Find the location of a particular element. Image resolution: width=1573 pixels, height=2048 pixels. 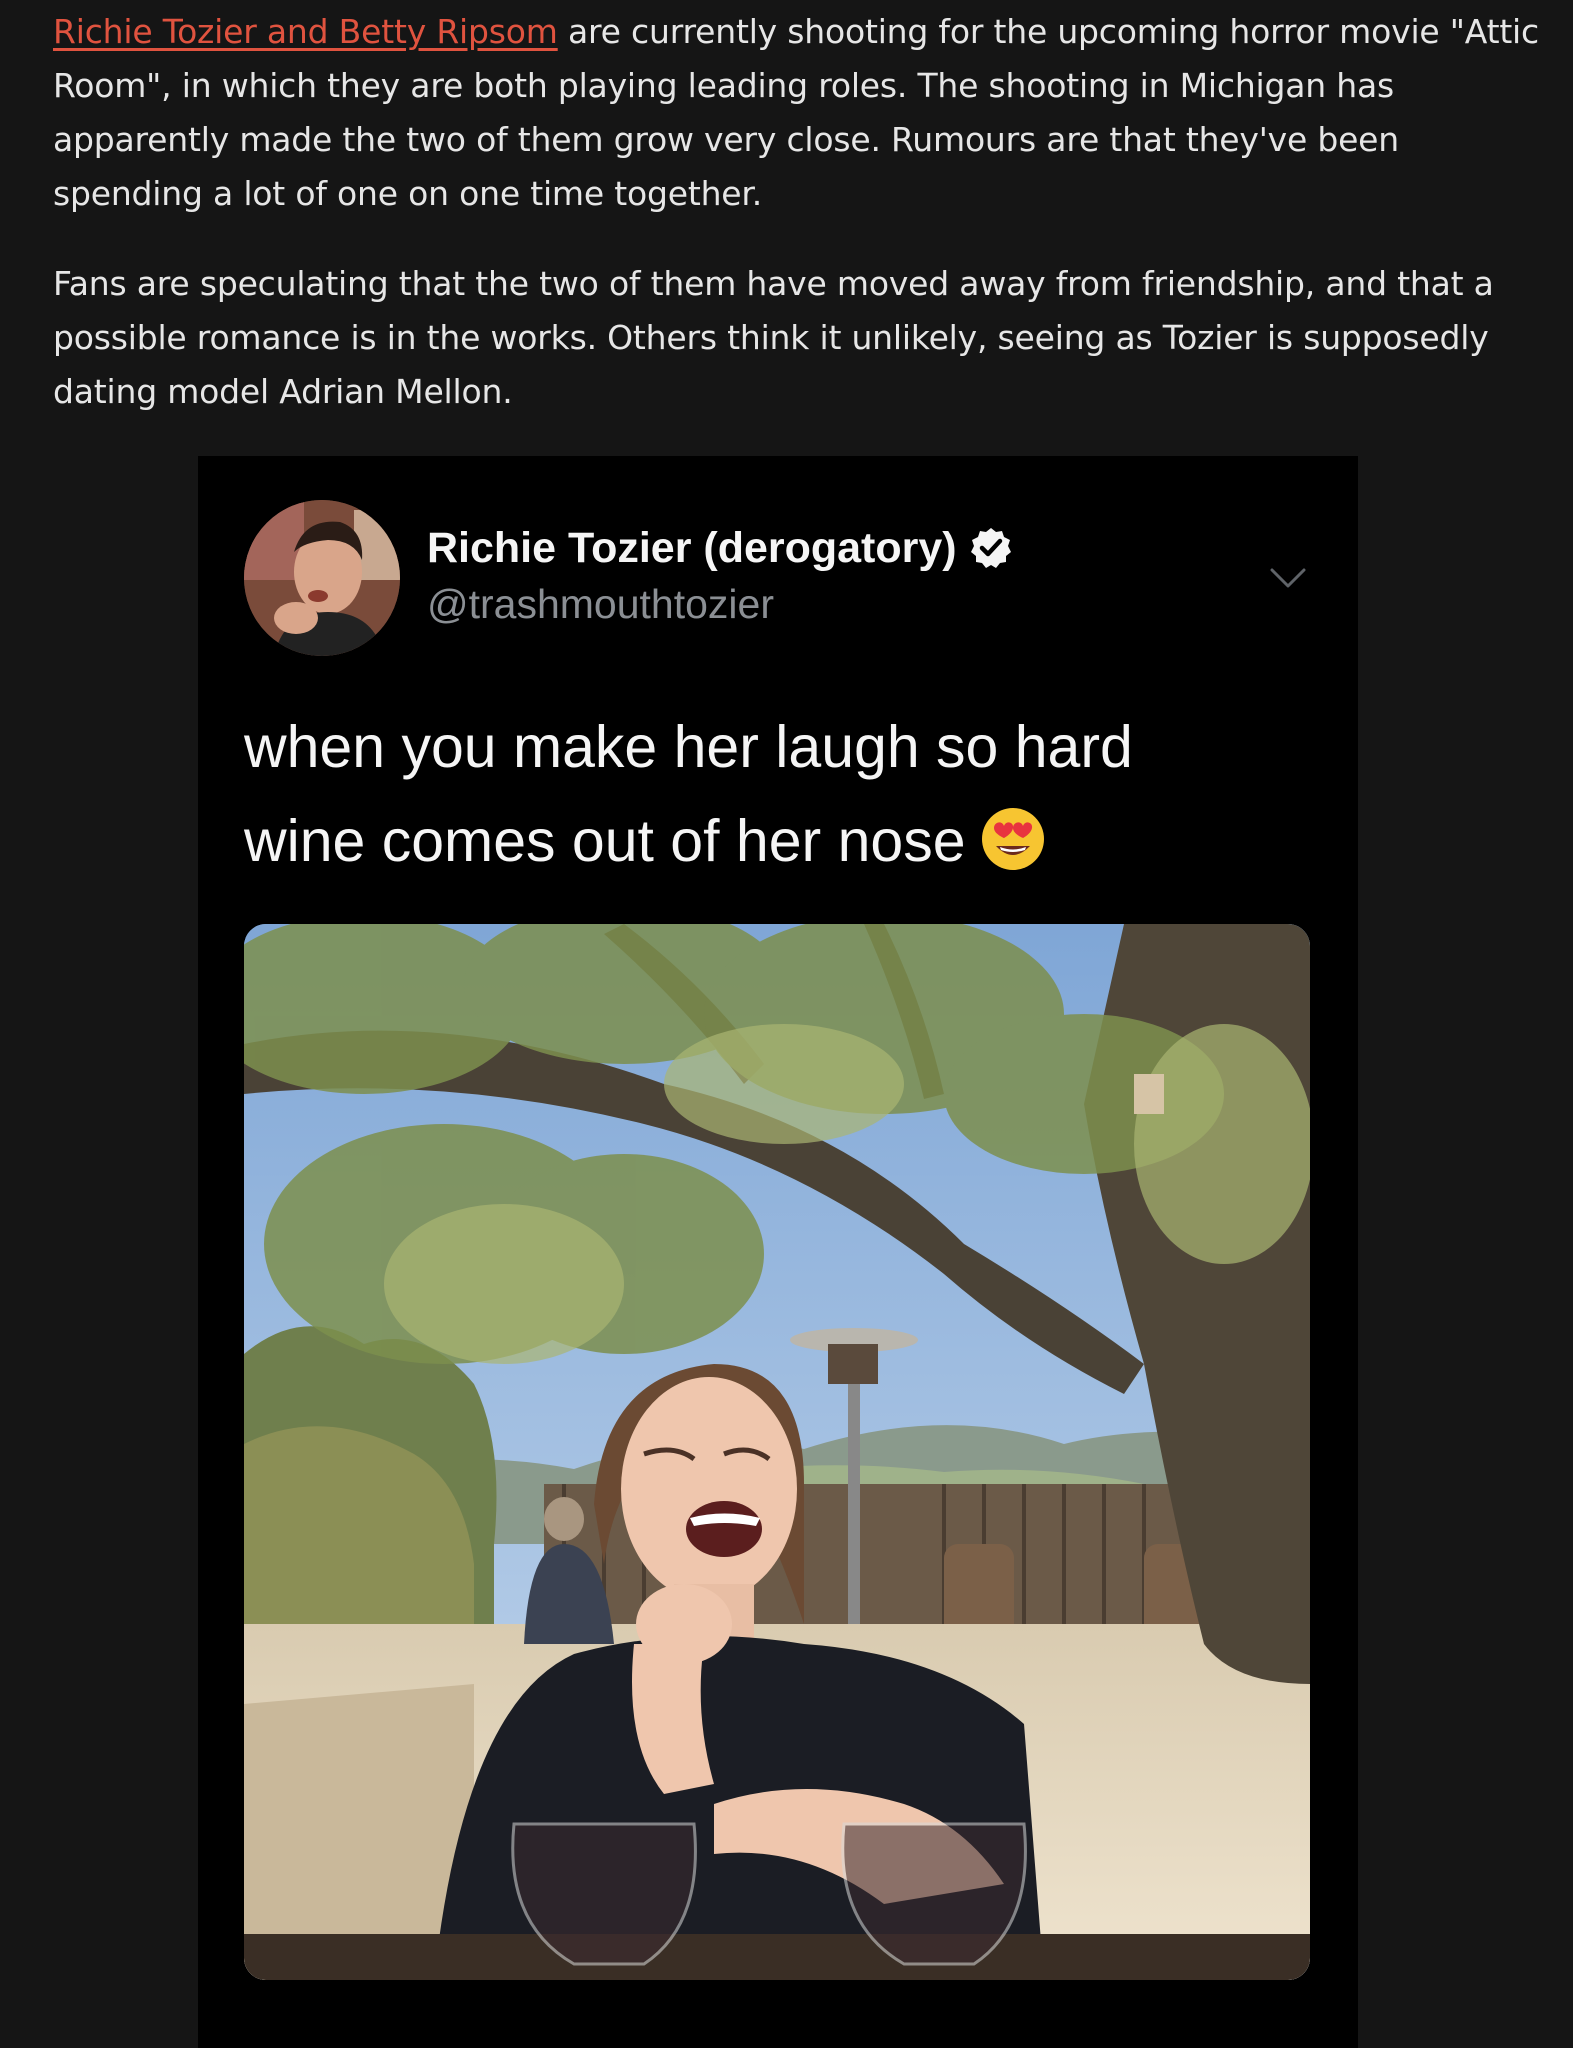

avatar is located at coordinates (322, 578).